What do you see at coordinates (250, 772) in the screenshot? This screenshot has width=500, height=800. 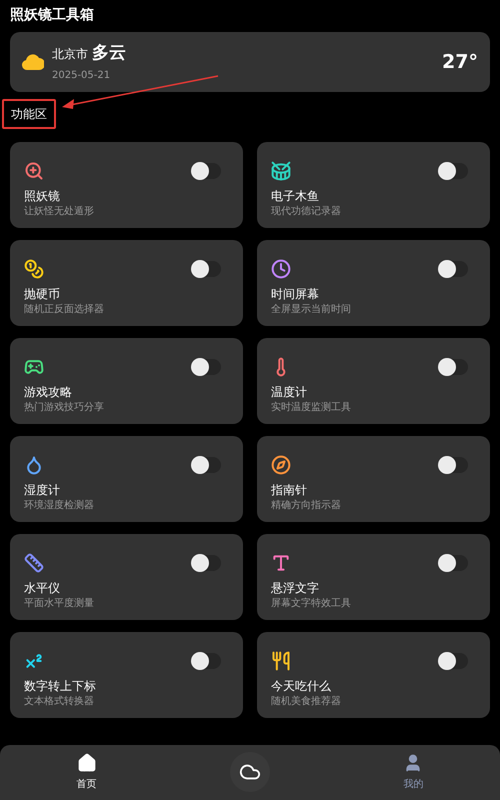 I see `weather-nav-button` at bounding box center [250, 772].